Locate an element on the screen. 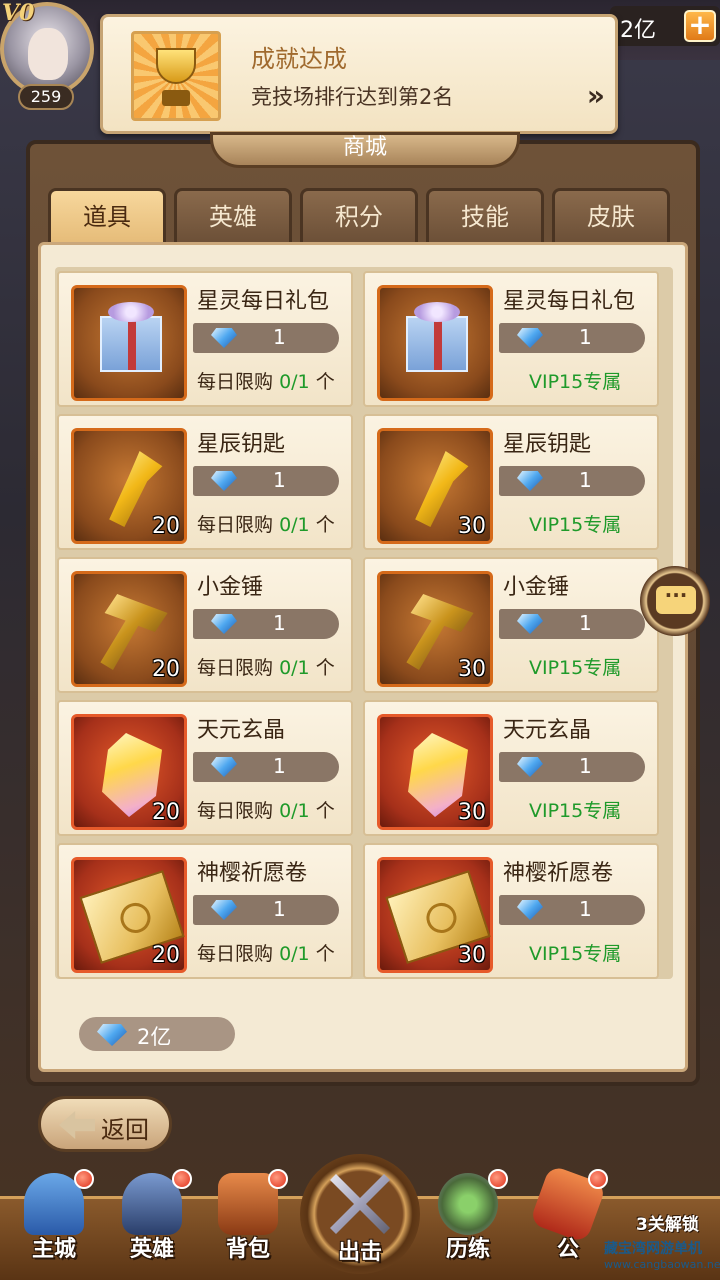  shop-title: 商城 is located at coordinates (365, 150).